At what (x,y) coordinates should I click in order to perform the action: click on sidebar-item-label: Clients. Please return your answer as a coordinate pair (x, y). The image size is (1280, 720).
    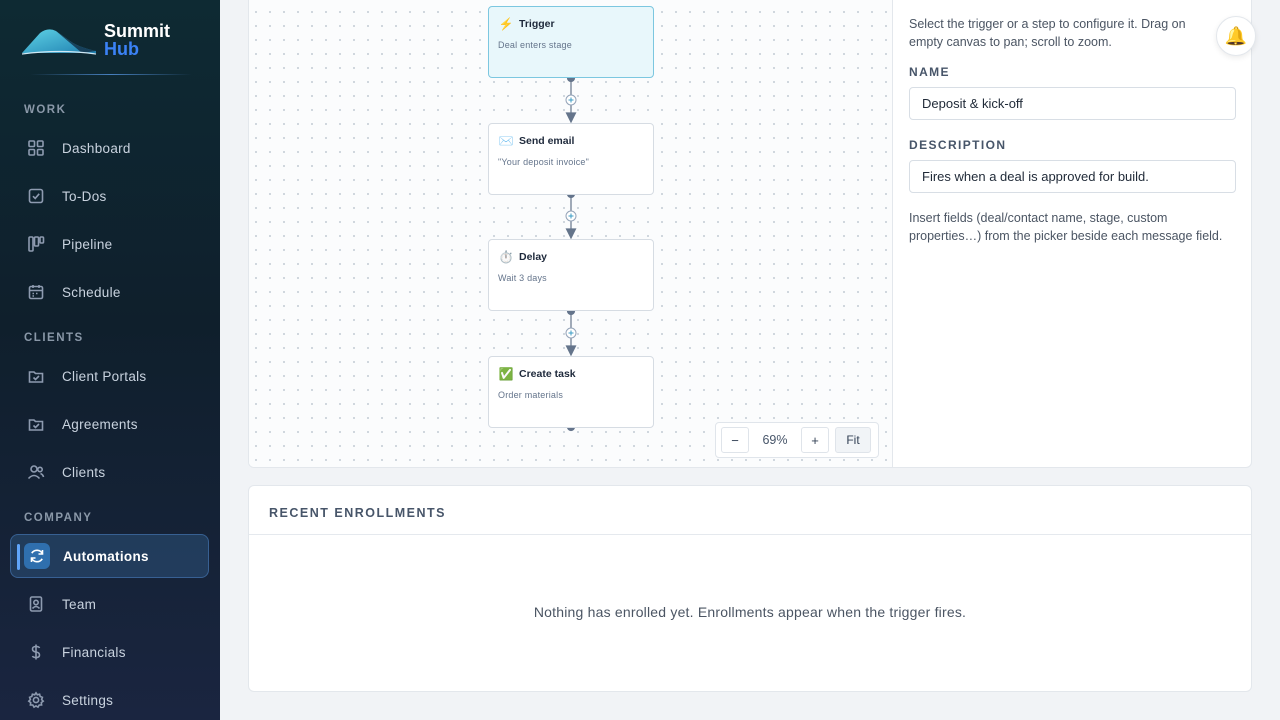
    Looking at the image, I should click on (84, 472).